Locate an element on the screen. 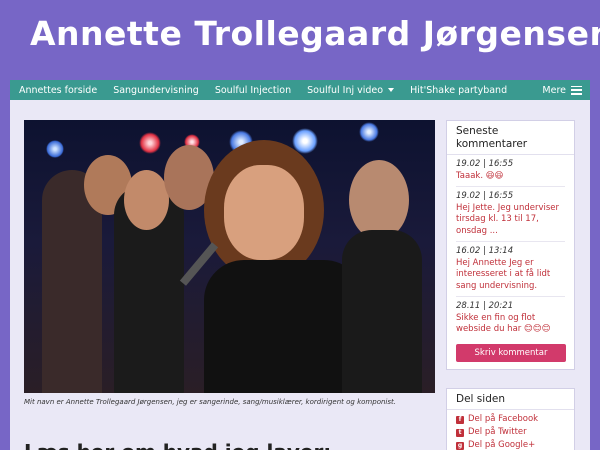 This screenshot has width=600, height=450. google-plus-icon: g is located at coordinates (460, 445).